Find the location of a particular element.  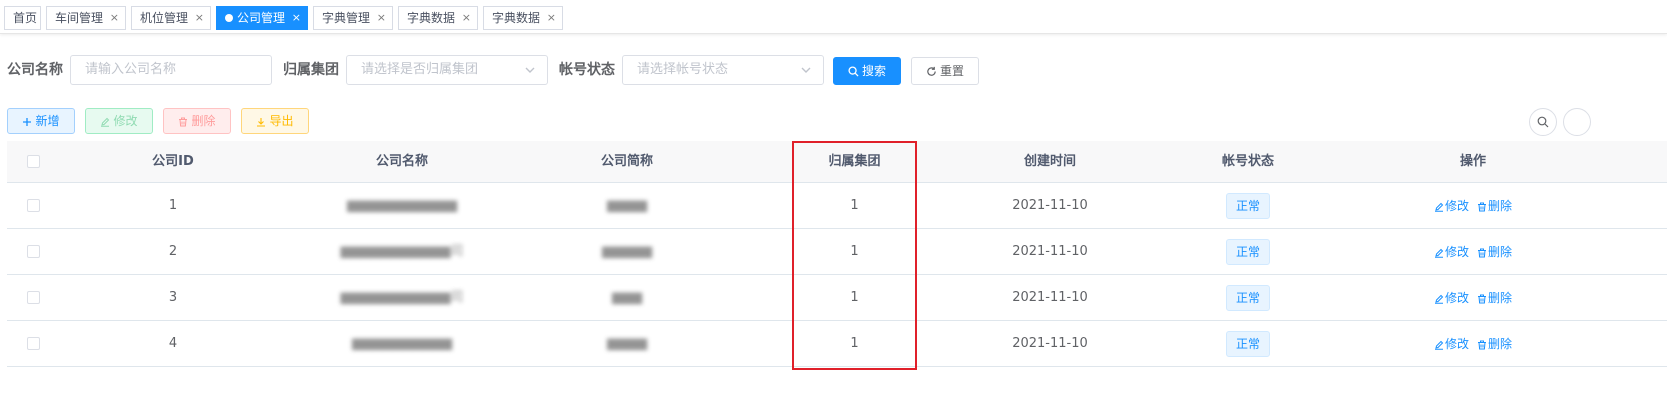

add-button-label: 新增 is located at coordinates (47, 121).